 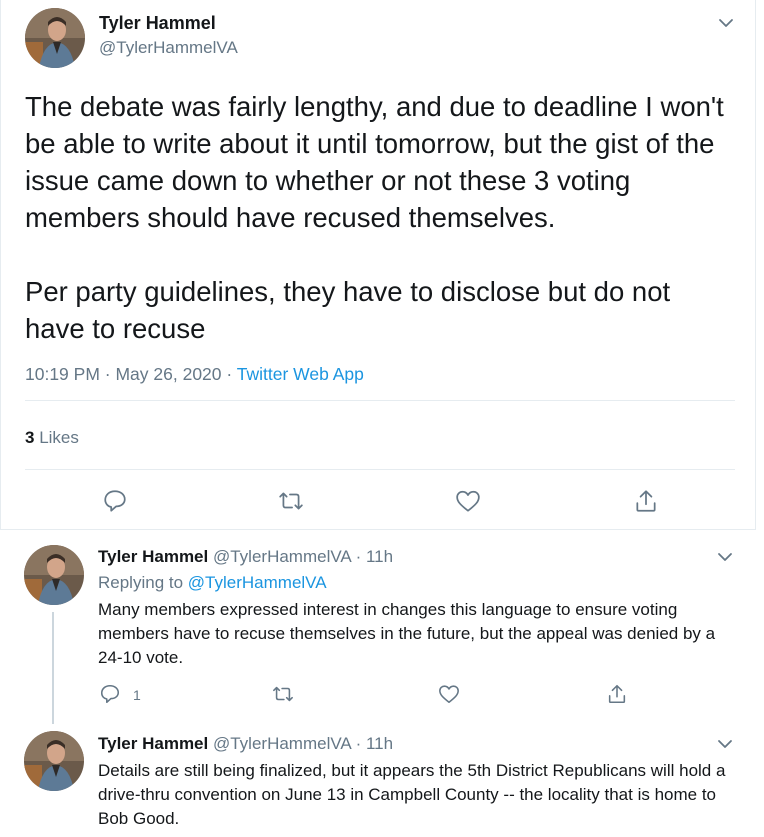 What do you see at coordinates (168, 48) in the screenshot?
I see `author-handle: @TylerHammelVA` at bounding box center [168, 48].